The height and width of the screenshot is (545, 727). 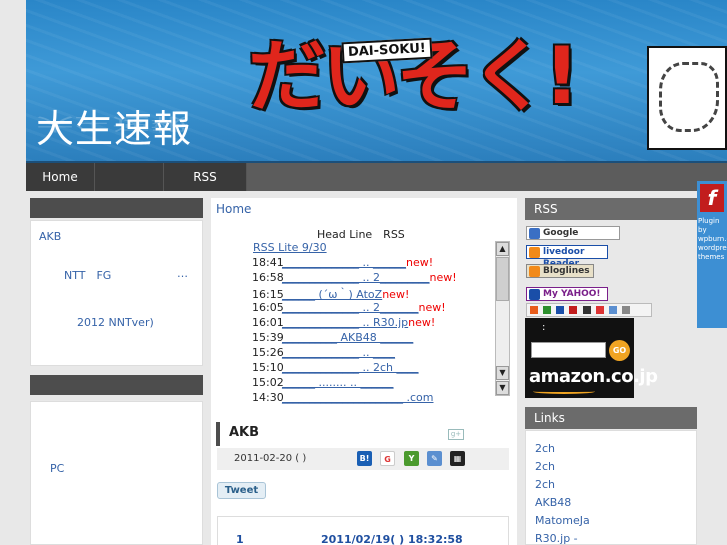 I want to click on main-nav: Home RSS, so click(x=376, y=177).